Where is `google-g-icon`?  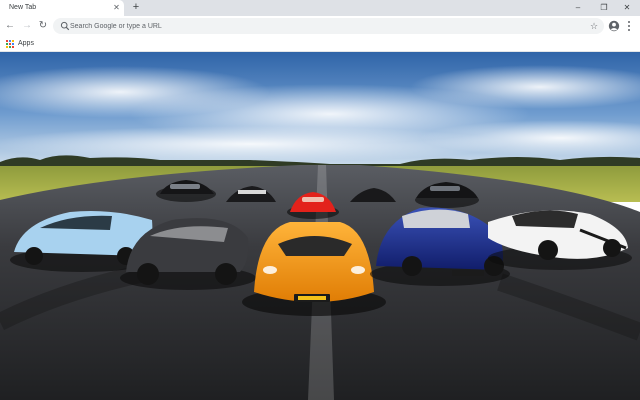
google-g-icon is located at coordinates (65, 26).